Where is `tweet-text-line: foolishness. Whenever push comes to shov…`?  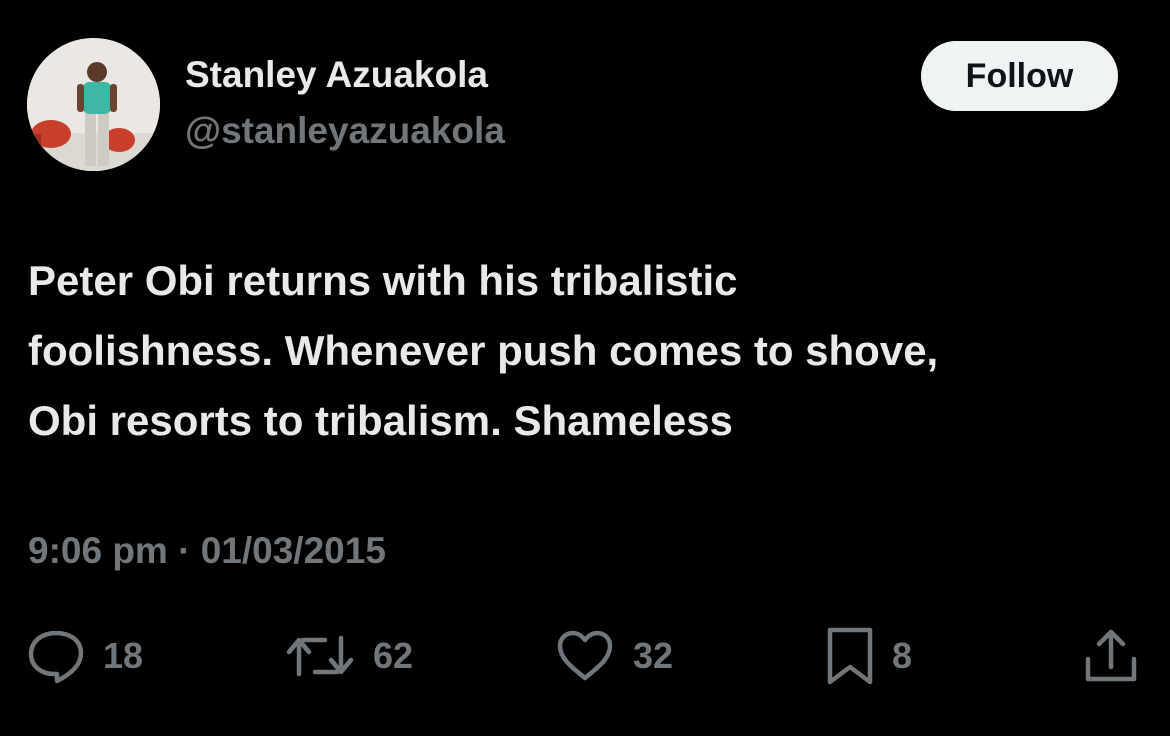
tweet-text-line: foolishness. Whenever push comes to shov… is located at coordinates (483, 350).